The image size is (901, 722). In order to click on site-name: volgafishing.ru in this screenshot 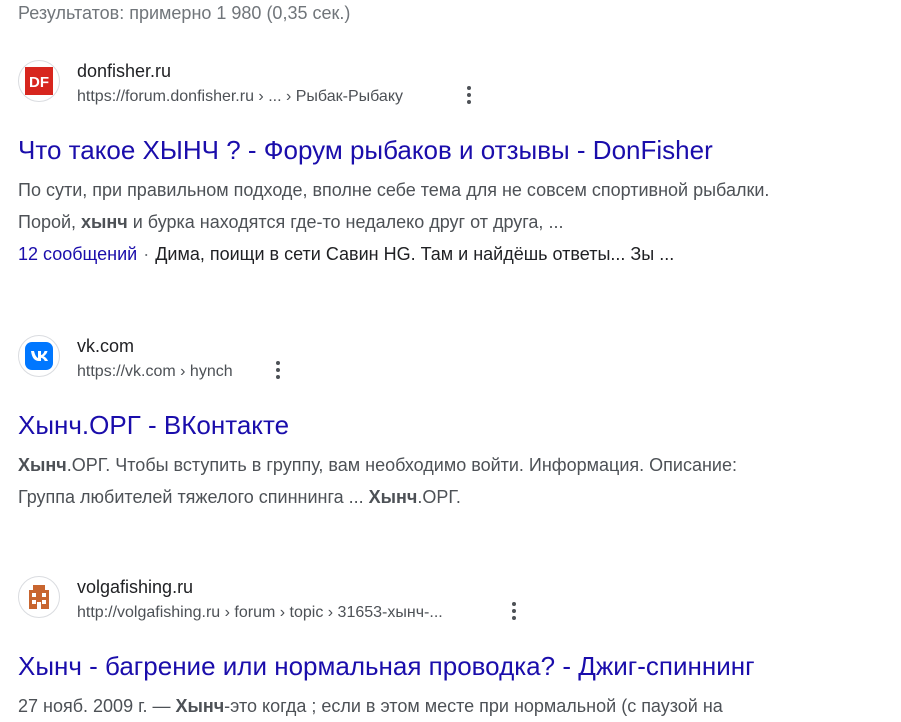, I will do `click(135, 587)`.